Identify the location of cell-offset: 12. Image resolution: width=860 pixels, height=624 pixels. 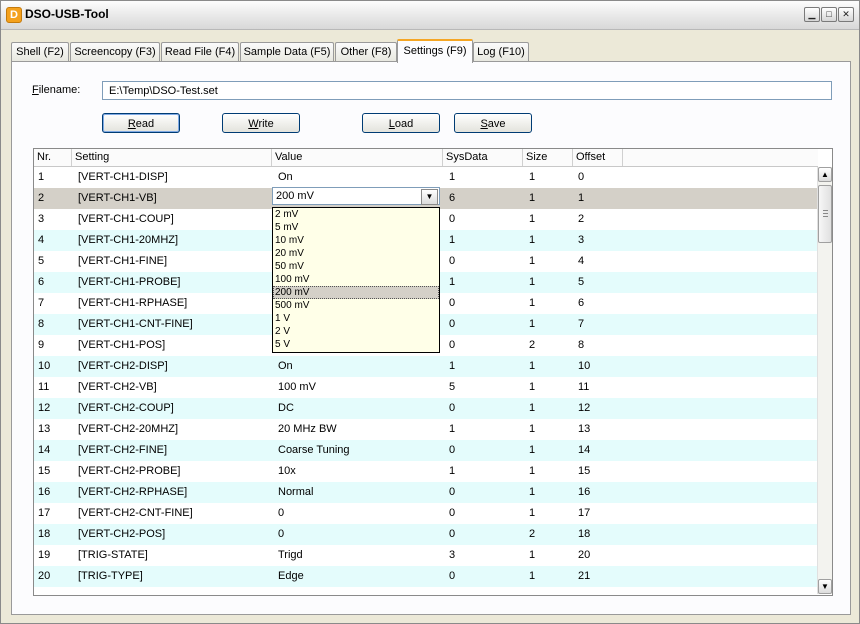
(584, 408).